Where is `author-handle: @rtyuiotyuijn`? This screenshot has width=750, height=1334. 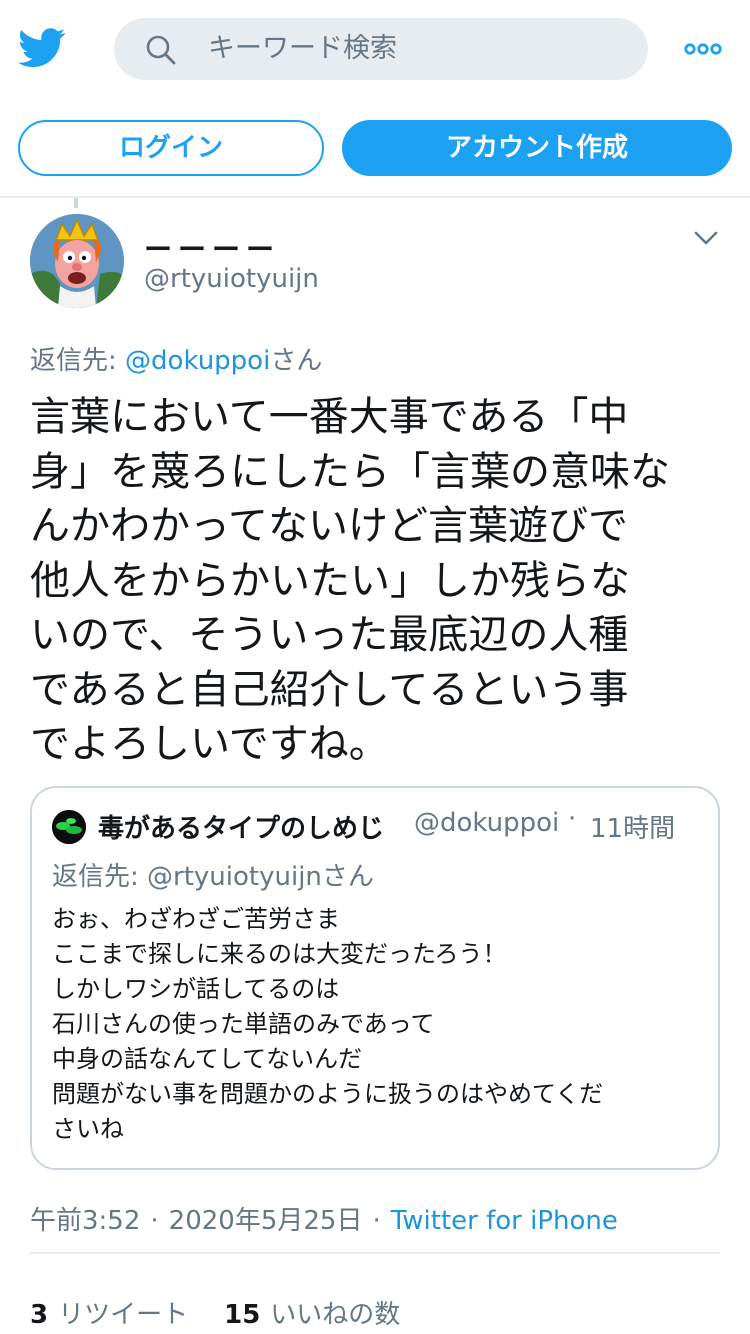 author-handle: @rtyuiotyuijn is located at coordinates (231, 279).